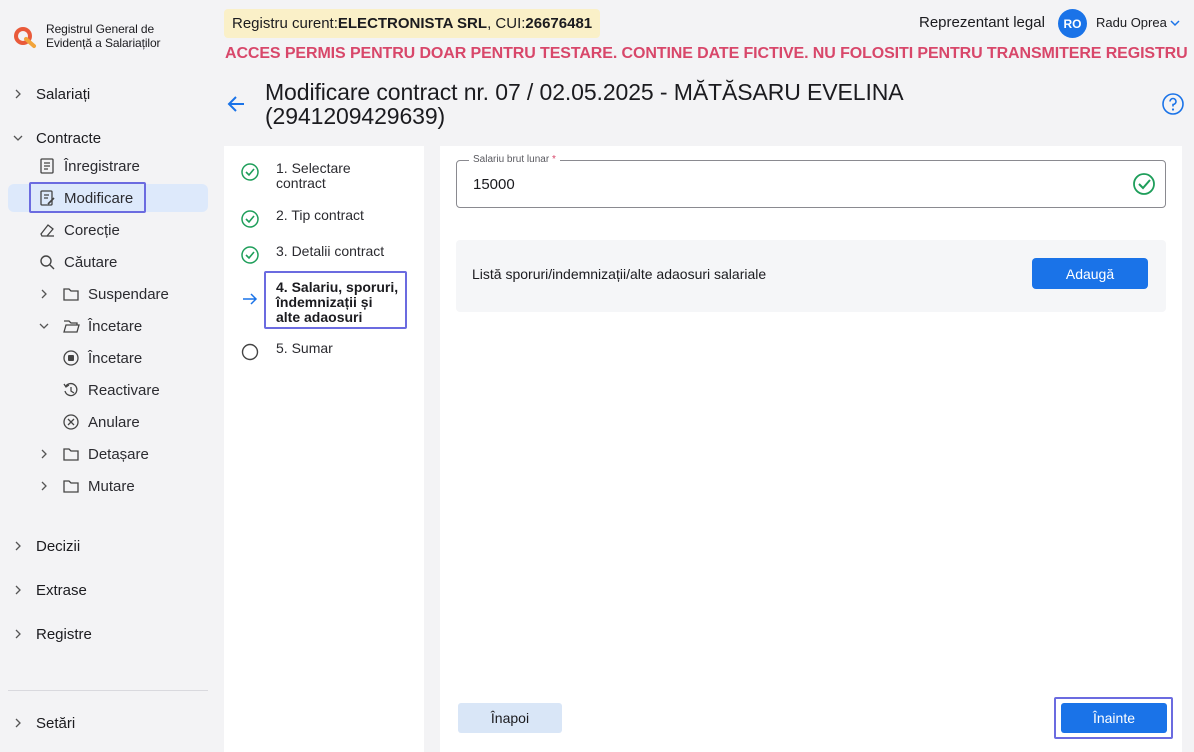 Image resolution: width=1194 pixels, height=752 pixels. Describe the element at coordinates (124, 390) in the screenshot. I see `nav-reactivare-label: Reactivare` at that location.